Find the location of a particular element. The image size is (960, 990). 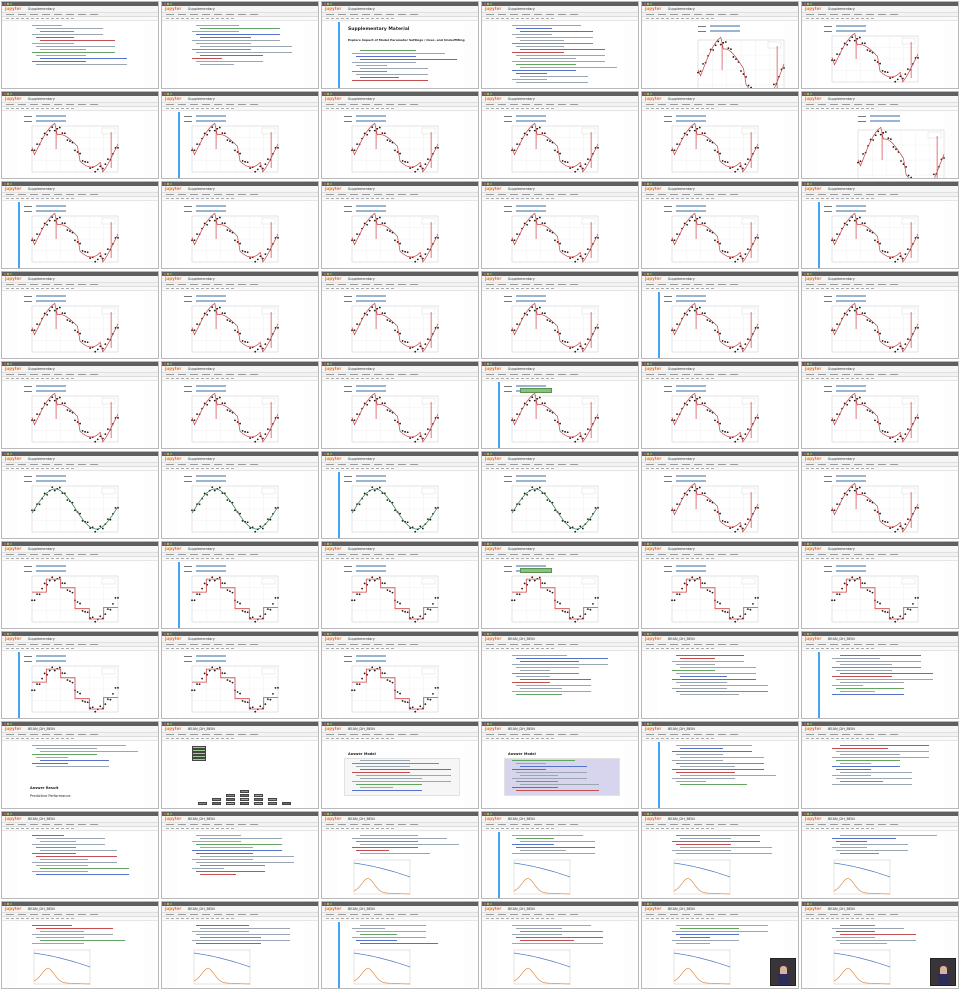

notebook-name: BEAN_DH_BEIN is located at coordinates (841, 729).